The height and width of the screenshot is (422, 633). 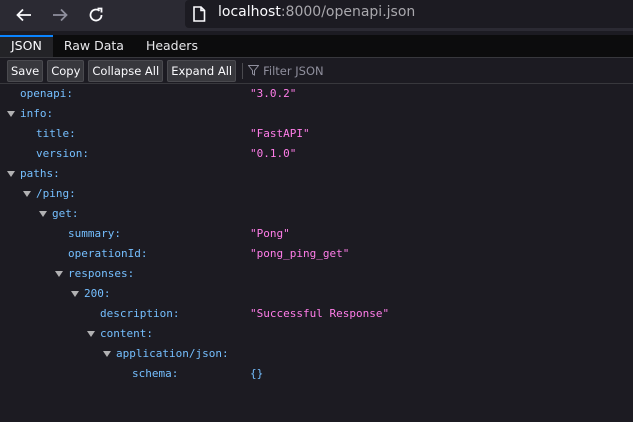 I want to click on tree-row-summary: summary: "Pong", so click(x=316, y=234).